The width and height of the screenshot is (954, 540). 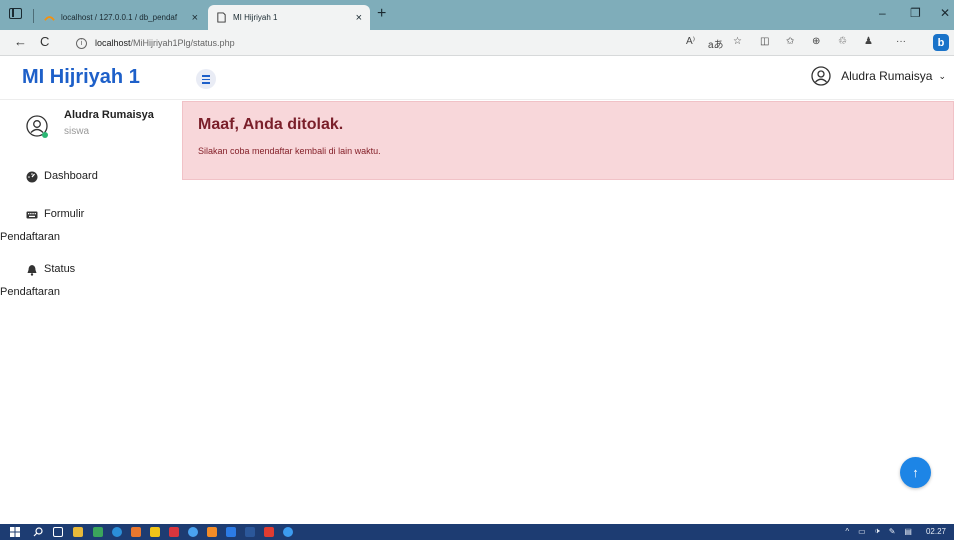 I want to click on page-favicon-icon, so click(x=221, y=17).